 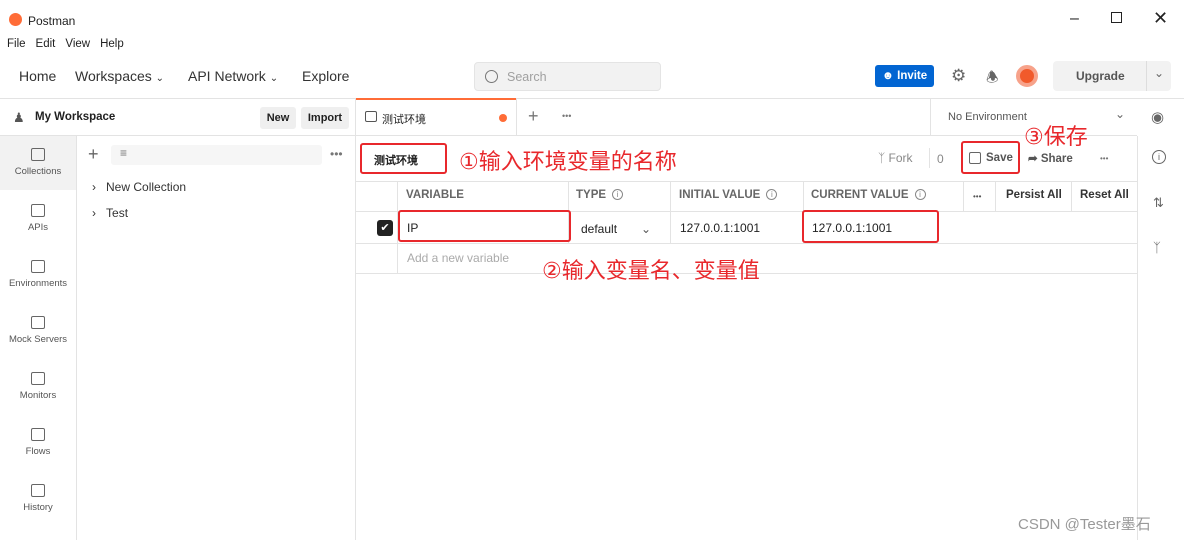 What do you see at coordinates (38, 283) in the screenshot?
I see `rail-label: Environments` at bounding box center [38, 283].